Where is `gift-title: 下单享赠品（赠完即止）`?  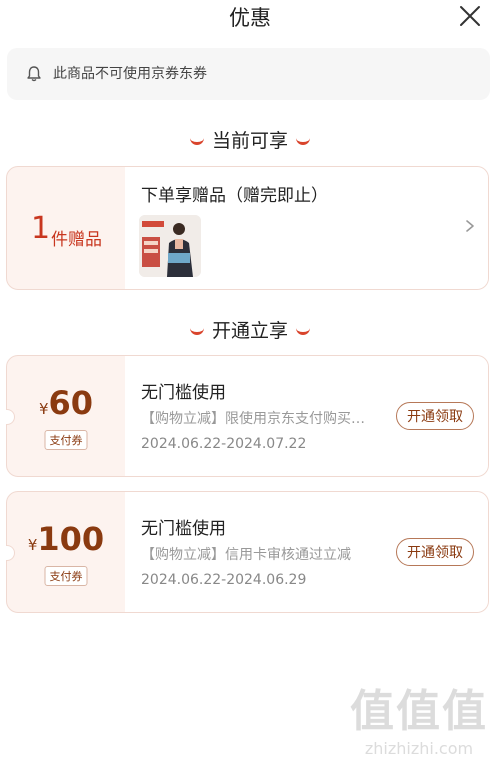
gift-title: 下单享赠品（赠完即止） is located at coordinates (234, 196).